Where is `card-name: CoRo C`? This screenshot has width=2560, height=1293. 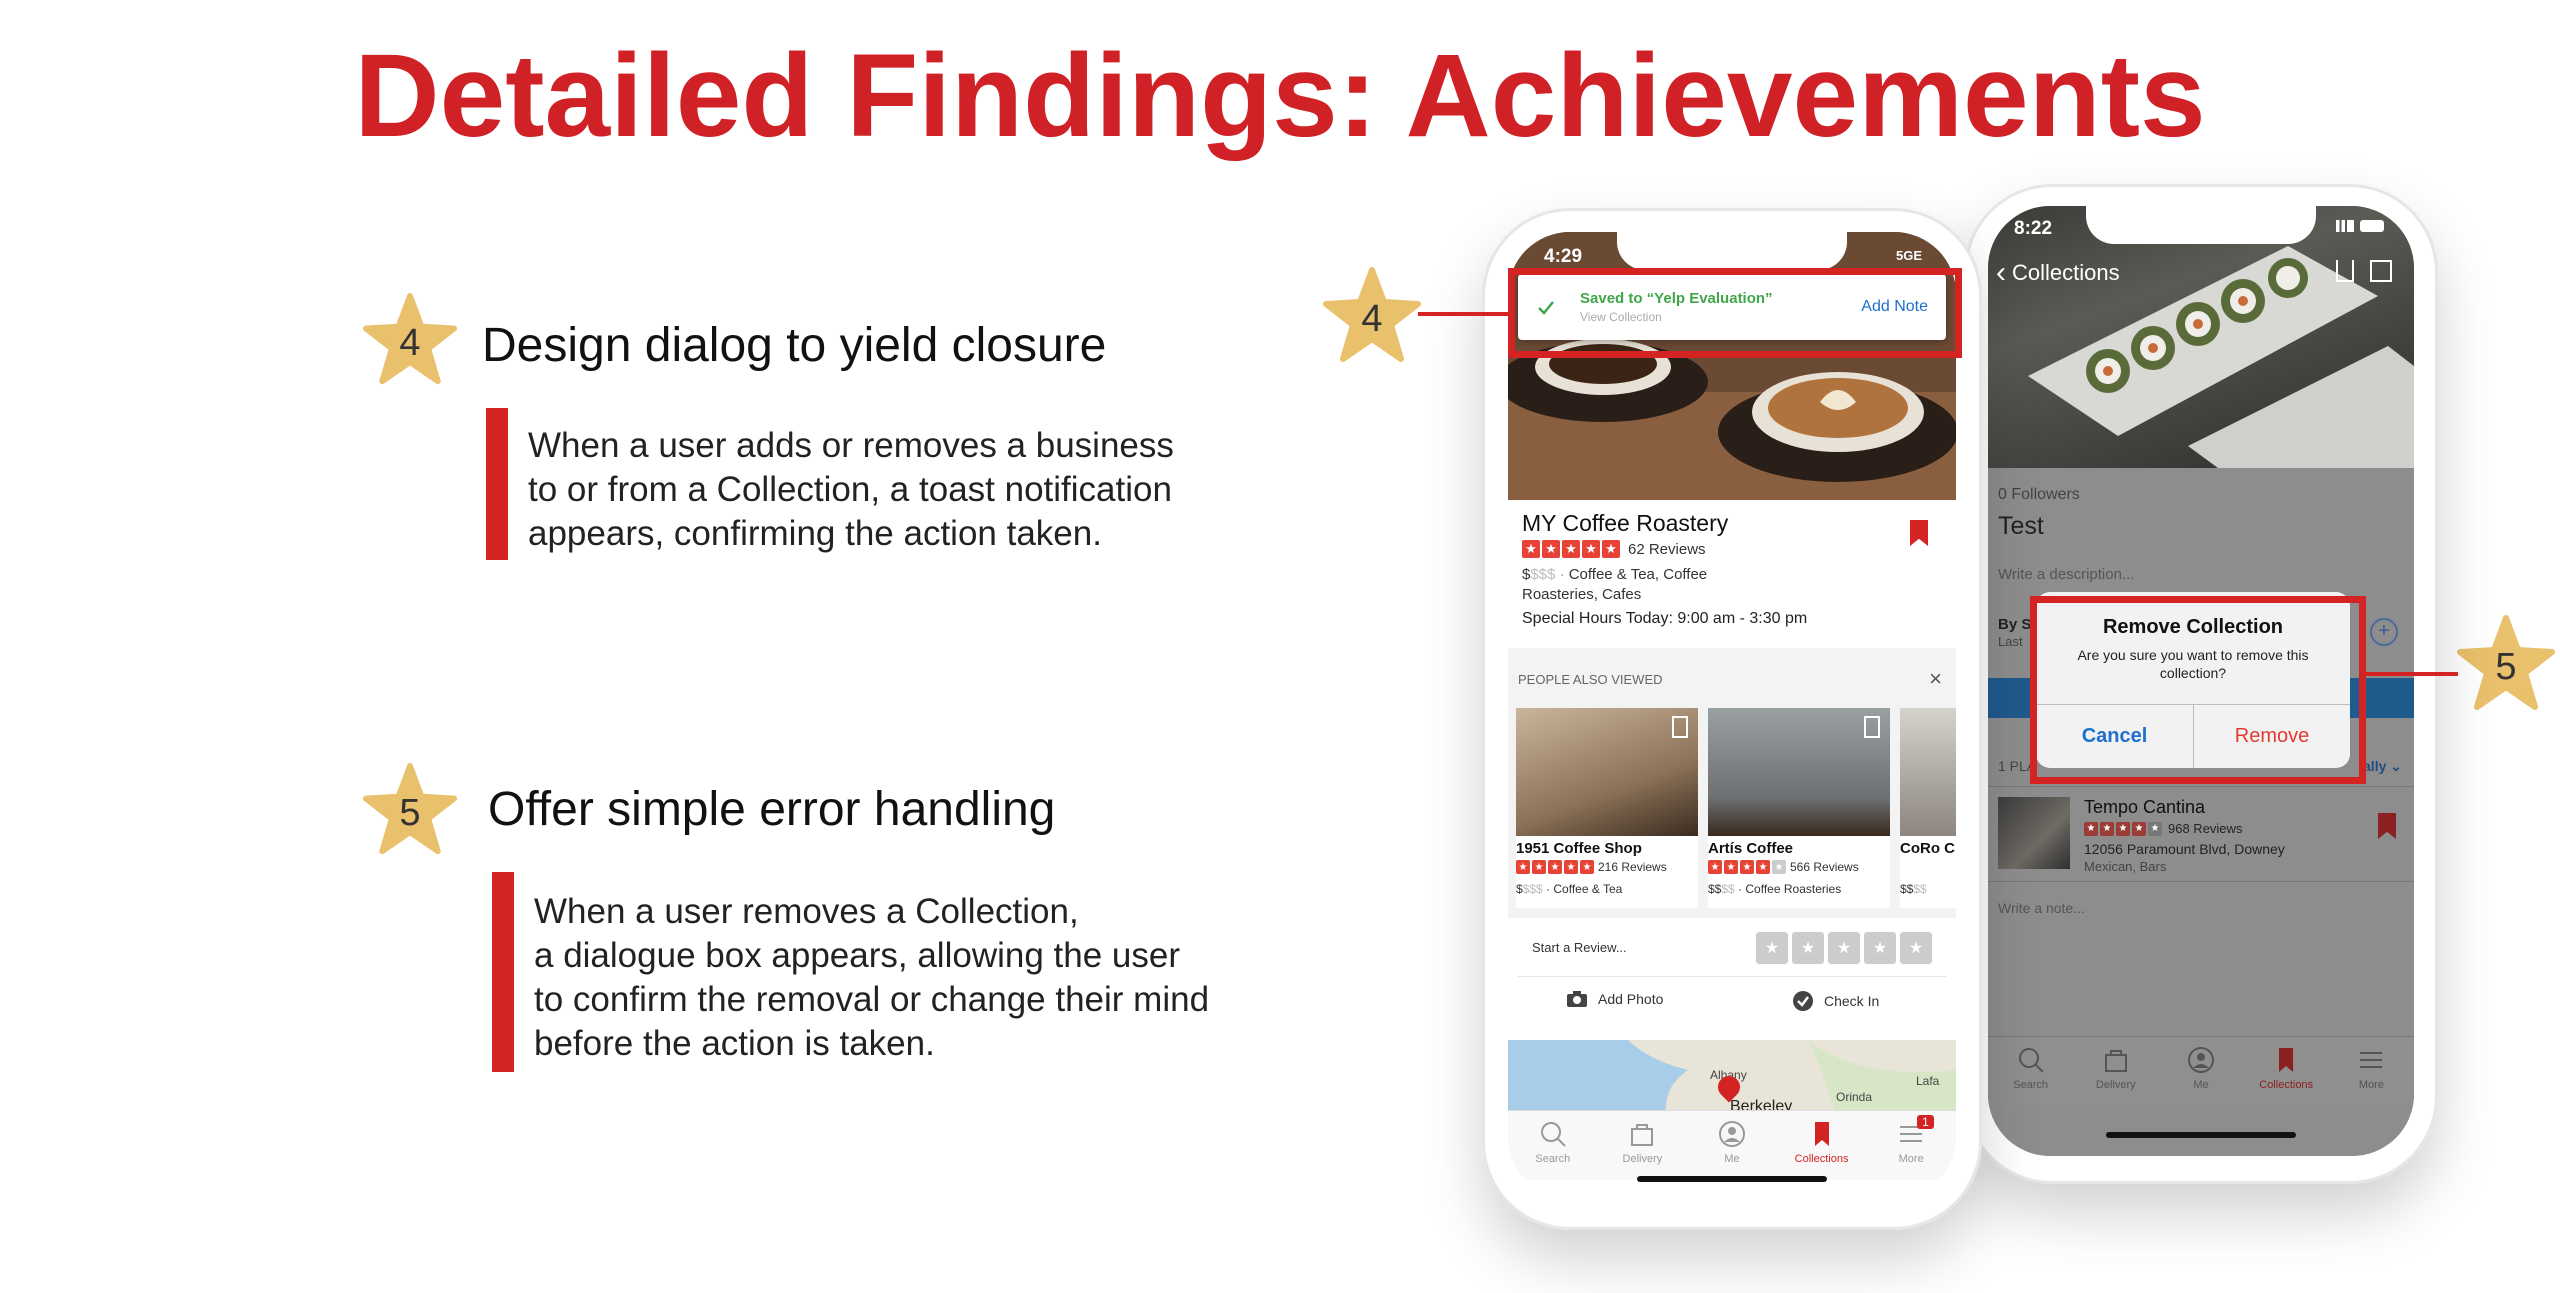
card-name: CoRo C is located at coordinates (1927, 848).